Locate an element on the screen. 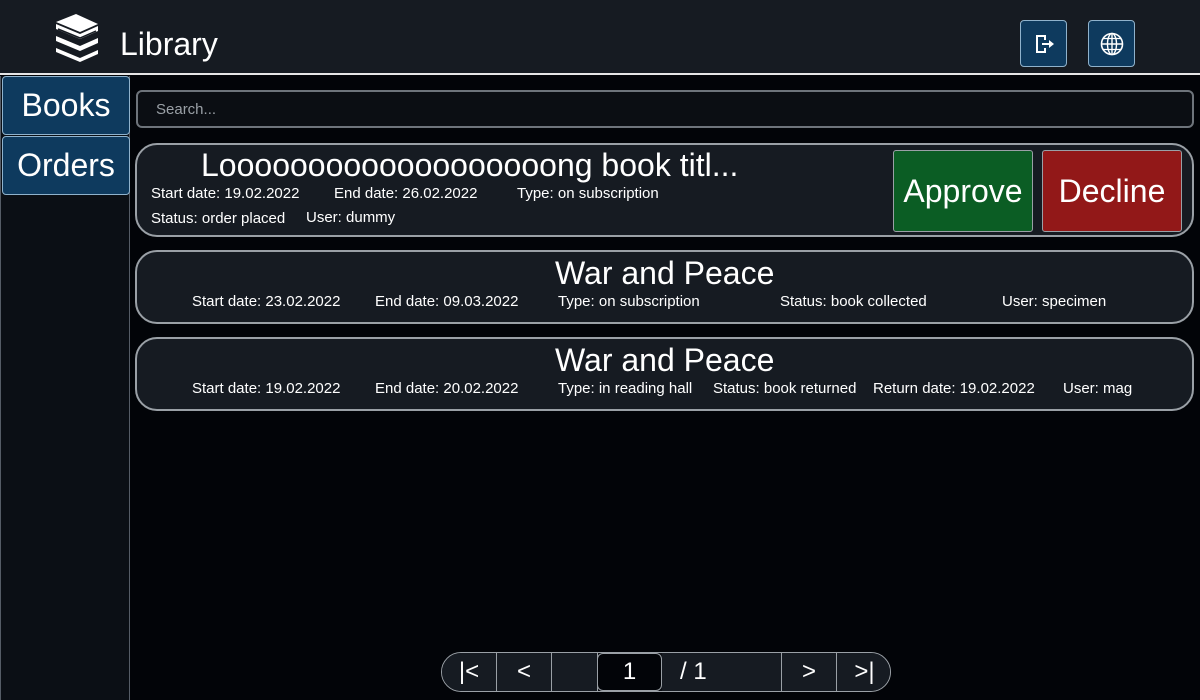 Image resolution: width=1200 pixels, height=700 pixels. next-page-button: > is located at coordinates (809, 672).